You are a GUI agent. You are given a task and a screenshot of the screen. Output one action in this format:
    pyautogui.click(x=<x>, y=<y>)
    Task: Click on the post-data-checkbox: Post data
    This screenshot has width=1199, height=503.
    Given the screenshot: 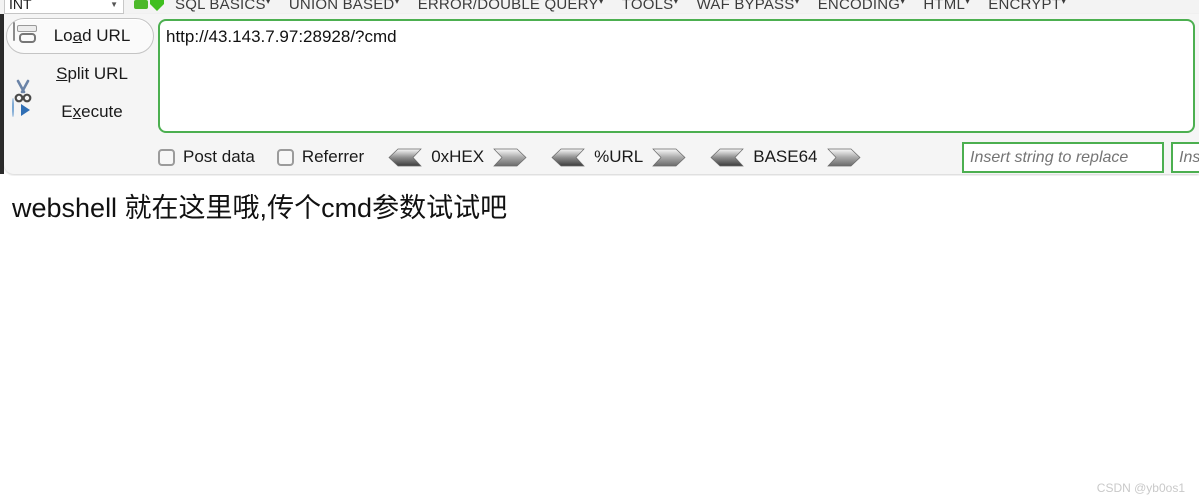 What is the action you would take?
    pyautogui.click(x=206, y=157)
    